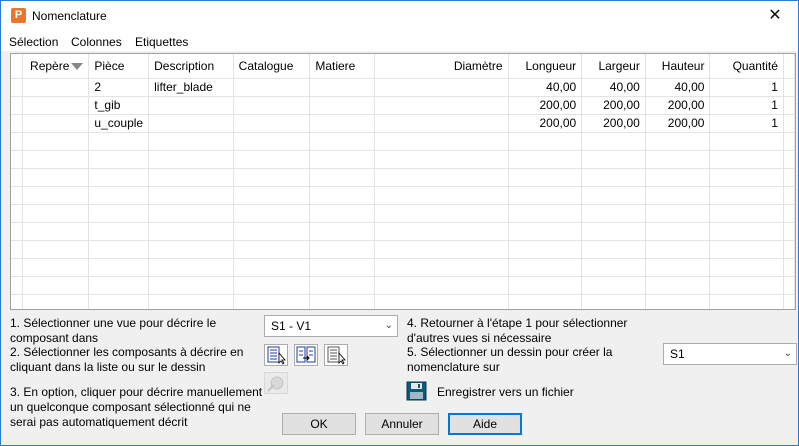 The width and height of the screenshot is (799, 446). What do you see at coordinates (775, 16) in the screenshot?
I see `close-button: ✕` at bounding box center [775, 16].